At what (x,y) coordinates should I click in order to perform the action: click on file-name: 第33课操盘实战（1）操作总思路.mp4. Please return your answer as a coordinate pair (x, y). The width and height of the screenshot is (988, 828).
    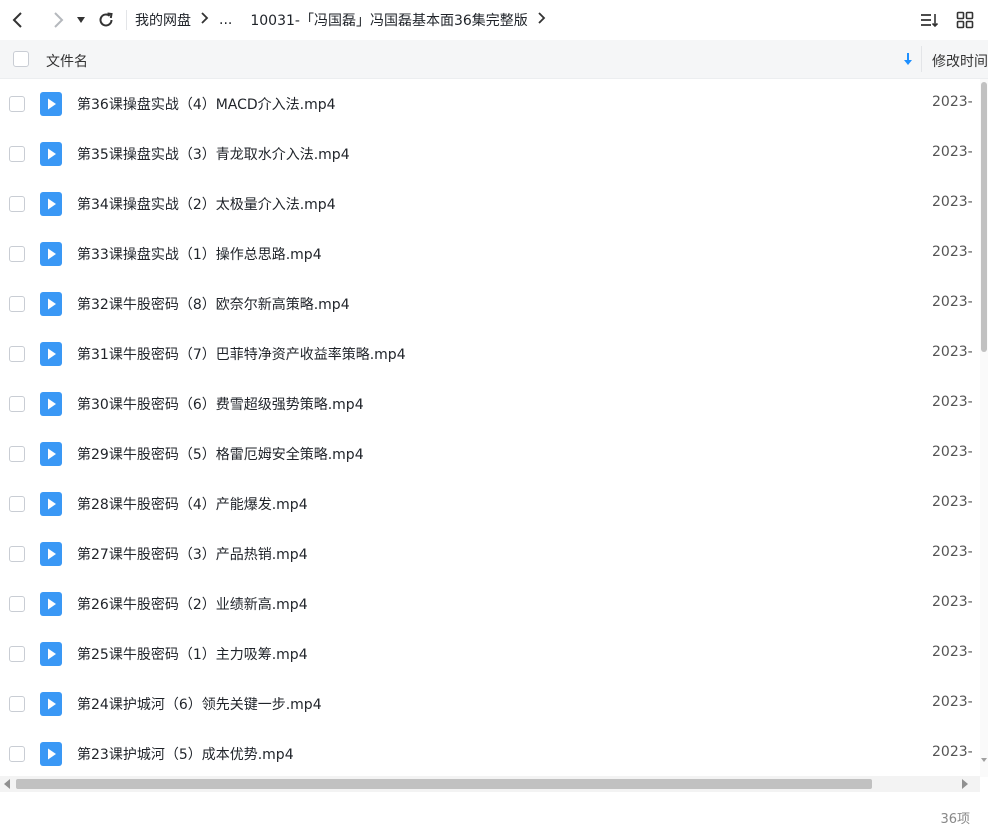
    Looking at the image, I should click on (199, 254).